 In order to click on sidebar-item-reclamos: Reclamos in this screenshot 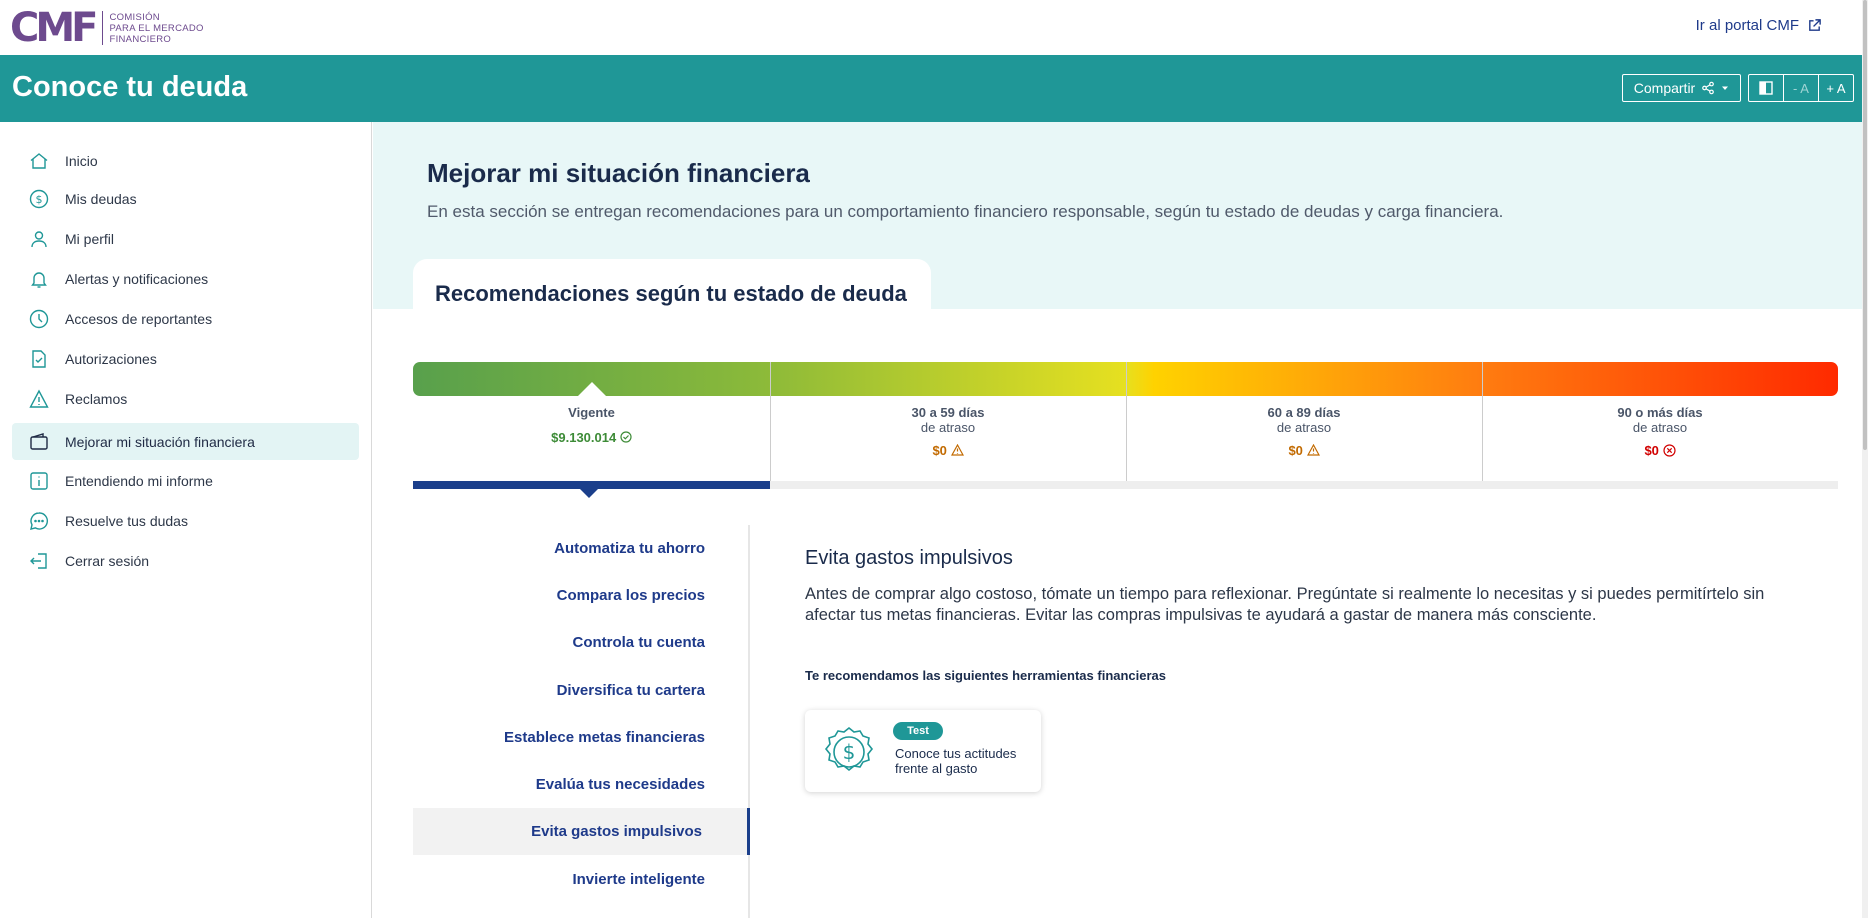, I will do `click(185, 398)`.